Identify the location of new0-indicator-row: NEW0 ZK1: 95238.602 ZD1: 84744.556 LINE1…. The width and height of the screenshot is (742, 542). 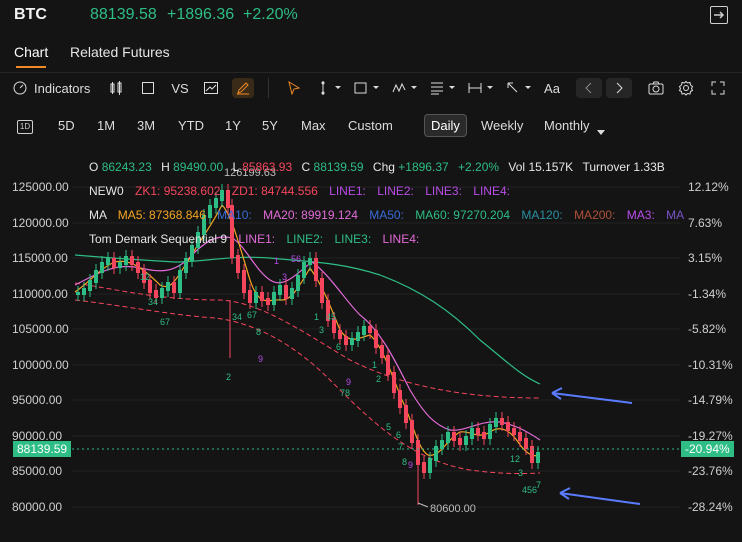
(299, 191).